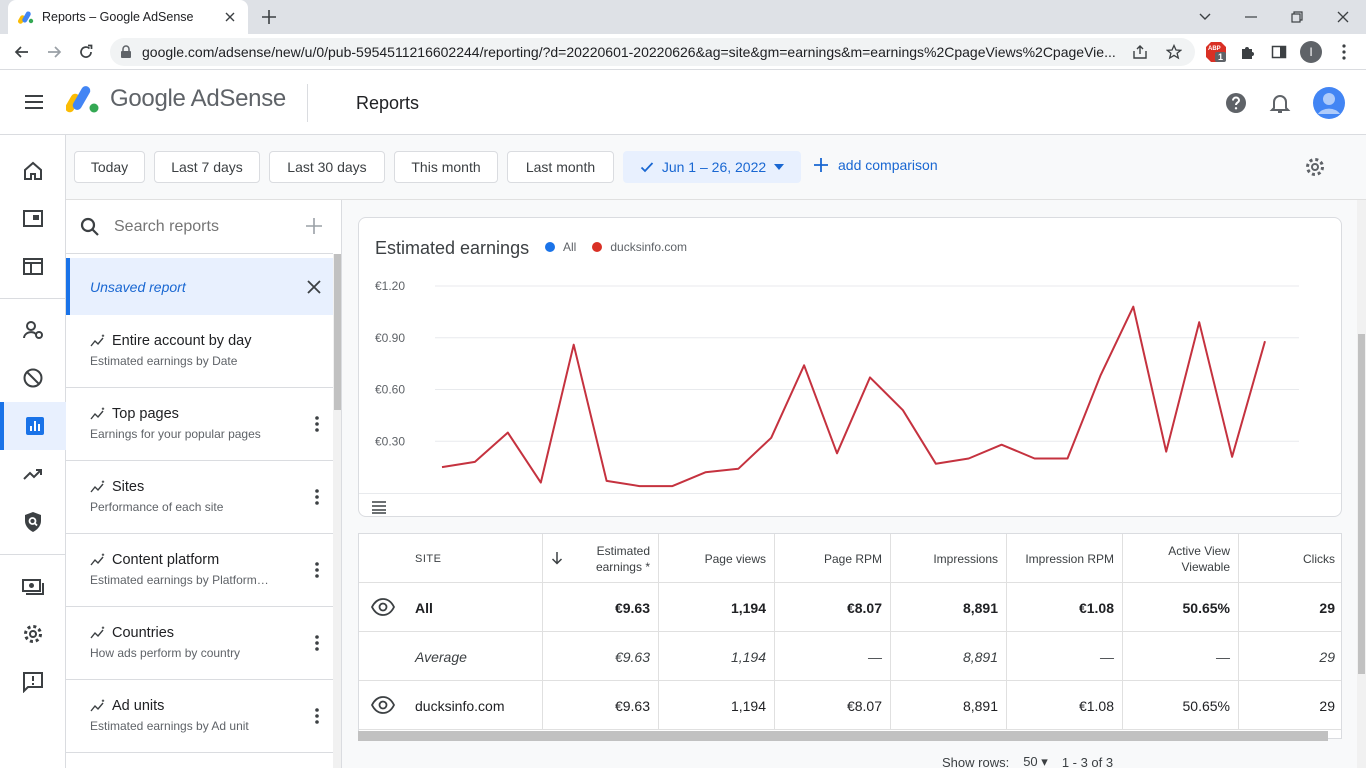 The width and height of the screenshot is (1366, 770). I want to click on nav-sites, so click(33, 267).